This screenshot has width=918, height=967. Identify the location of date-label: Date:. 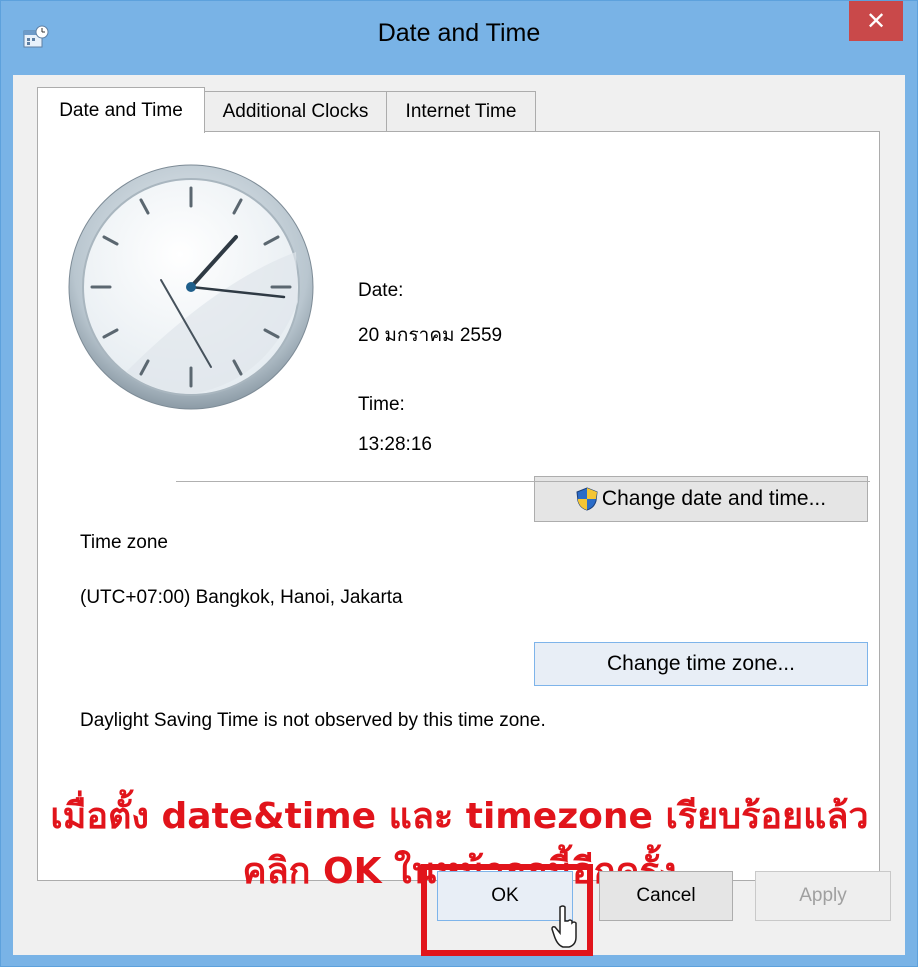
(381, 290).